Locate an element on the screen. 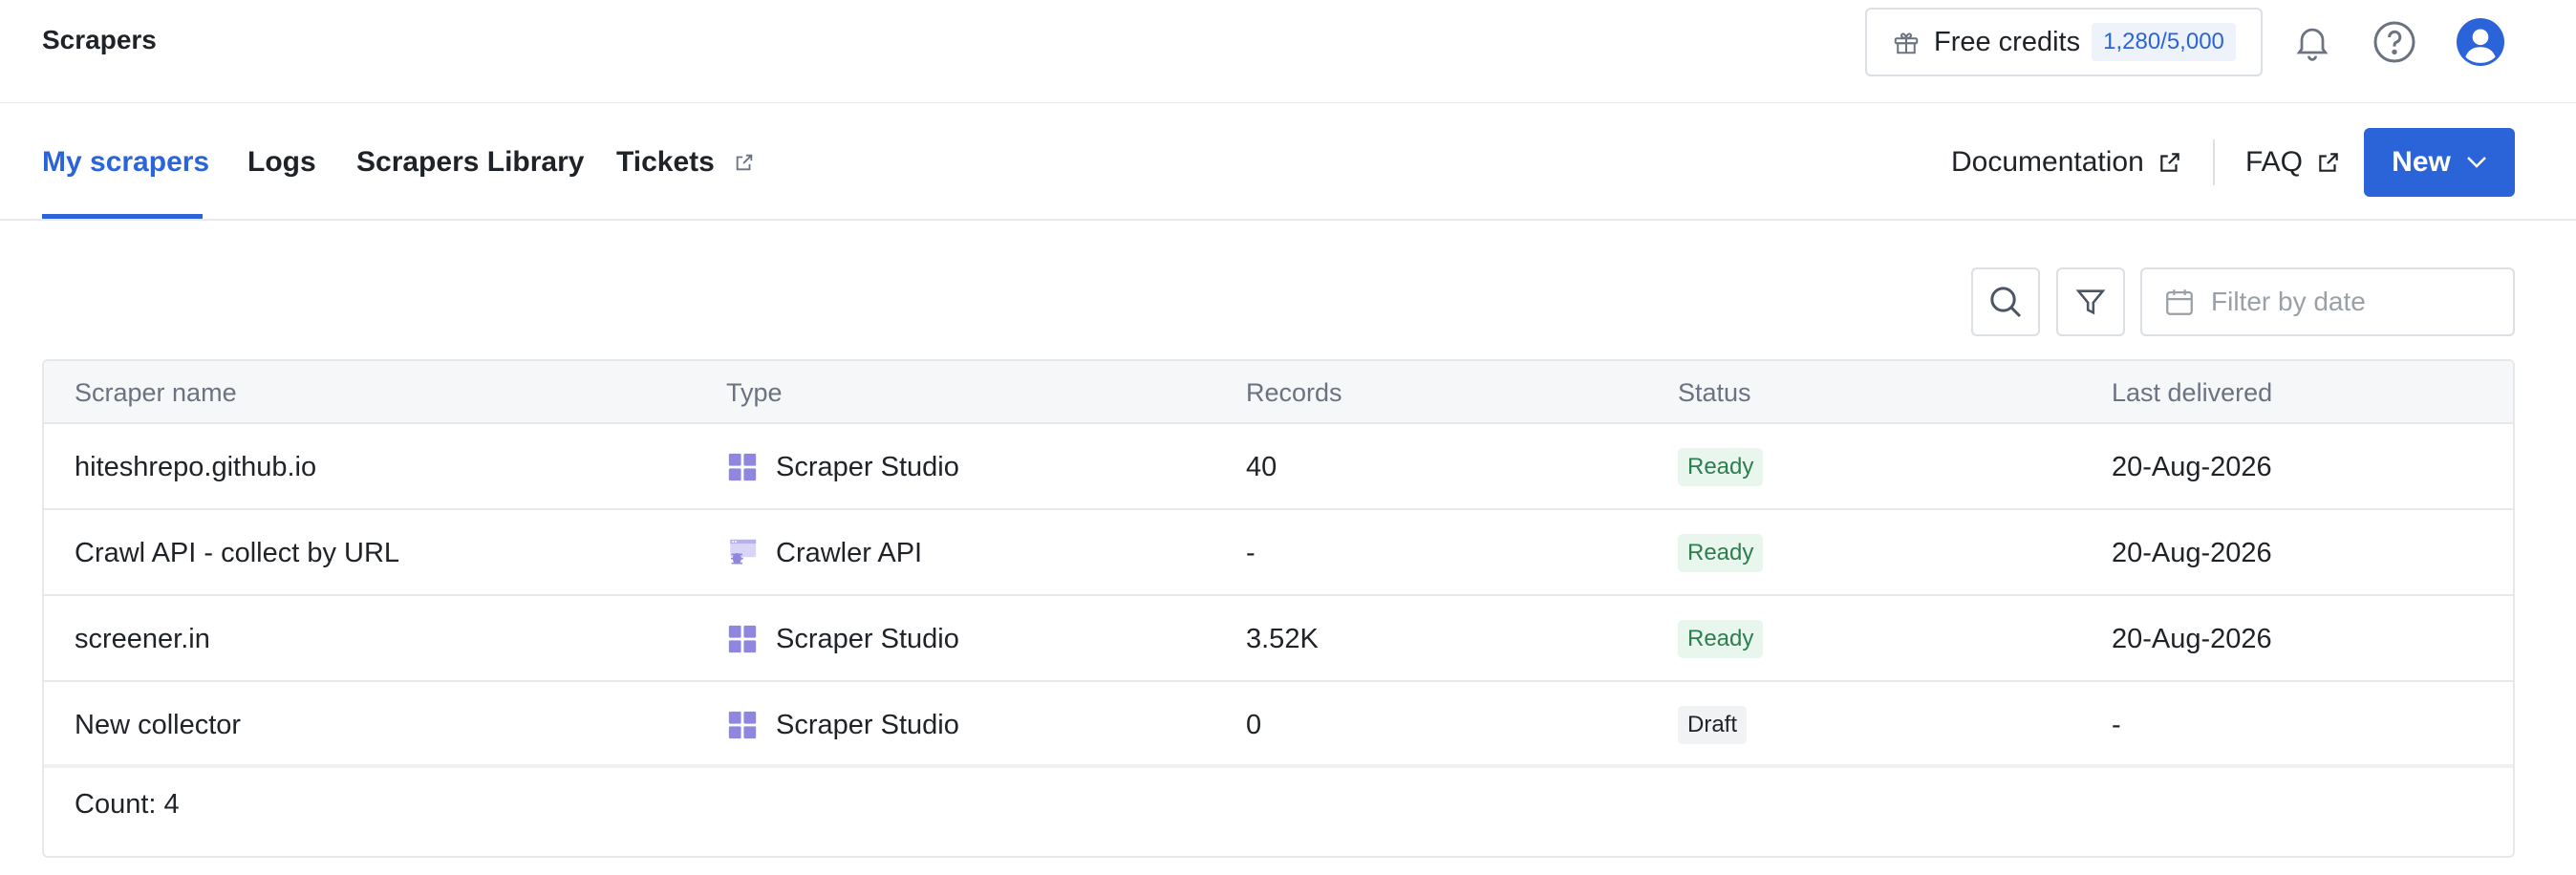  documentation-link: Documentation is located at coordinates (2066, 162).